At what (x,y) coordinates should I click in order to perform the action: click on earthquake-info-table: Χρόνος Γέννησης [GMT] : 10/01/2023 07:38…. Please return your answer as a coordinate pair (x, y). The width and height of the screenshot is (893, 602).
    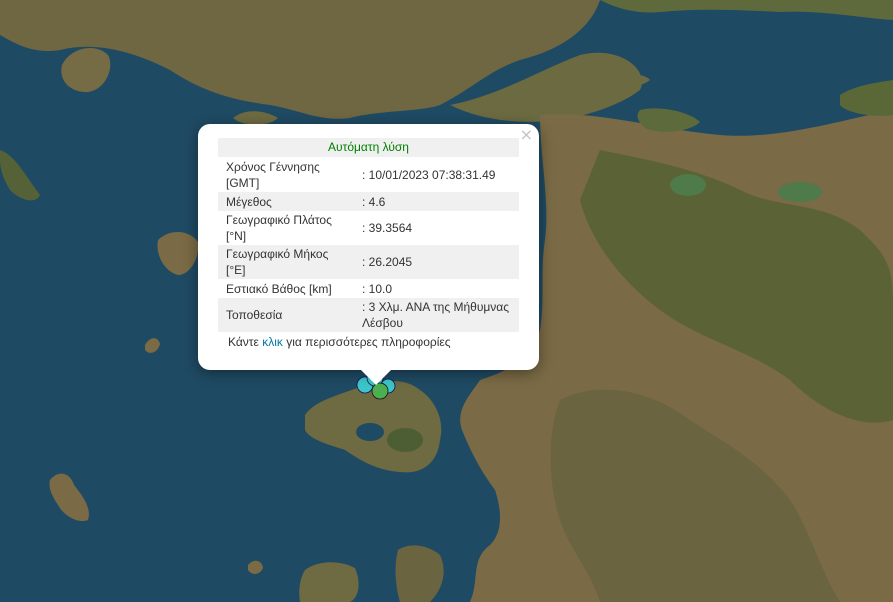
    Looking at the image, I should click on (368, 245).